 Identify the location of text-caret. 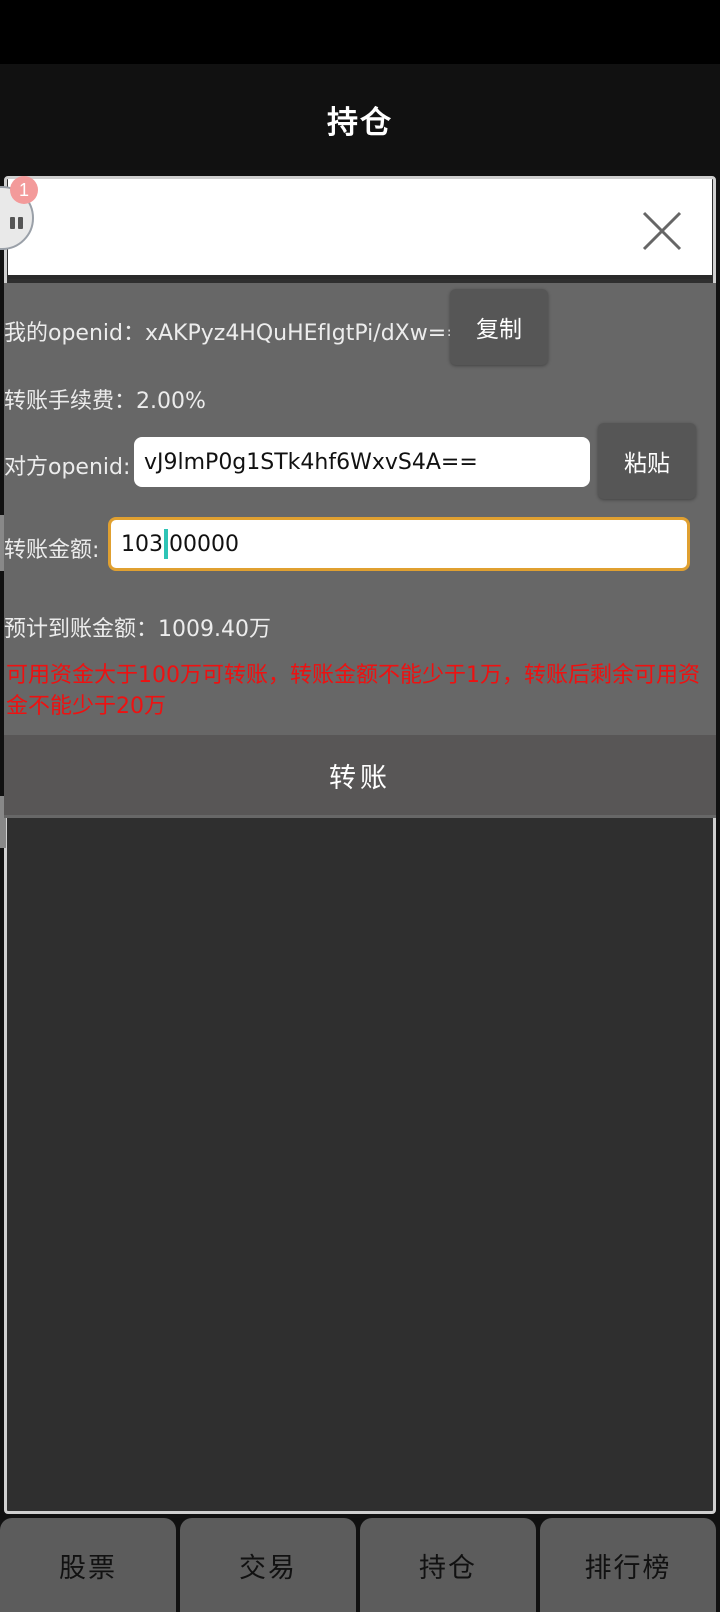
(166, 544).